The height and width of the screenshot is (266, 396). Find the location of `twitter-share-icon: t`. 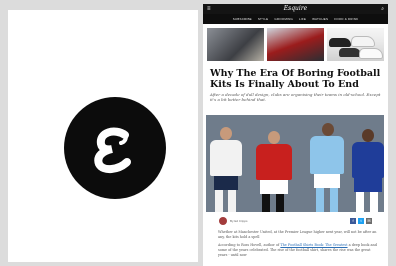

twitter-share-icon: t is located at coordinates (361, 221).